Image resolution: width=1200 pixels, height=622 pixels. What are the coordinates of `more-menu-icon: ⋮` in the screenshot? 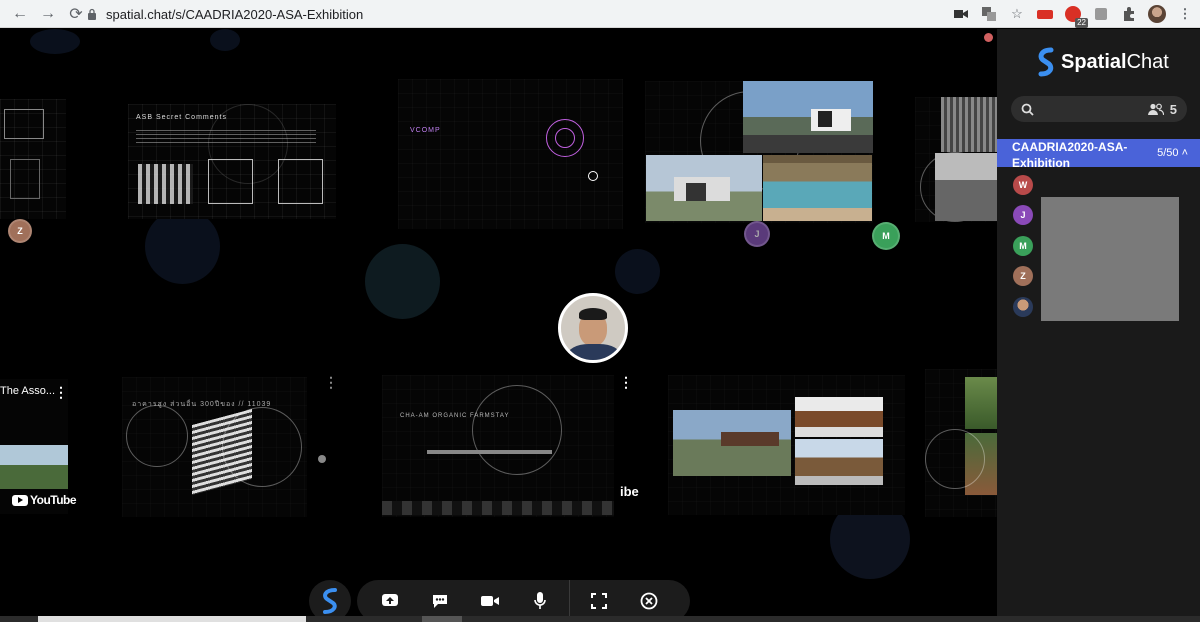 It's located at (1185, 14).